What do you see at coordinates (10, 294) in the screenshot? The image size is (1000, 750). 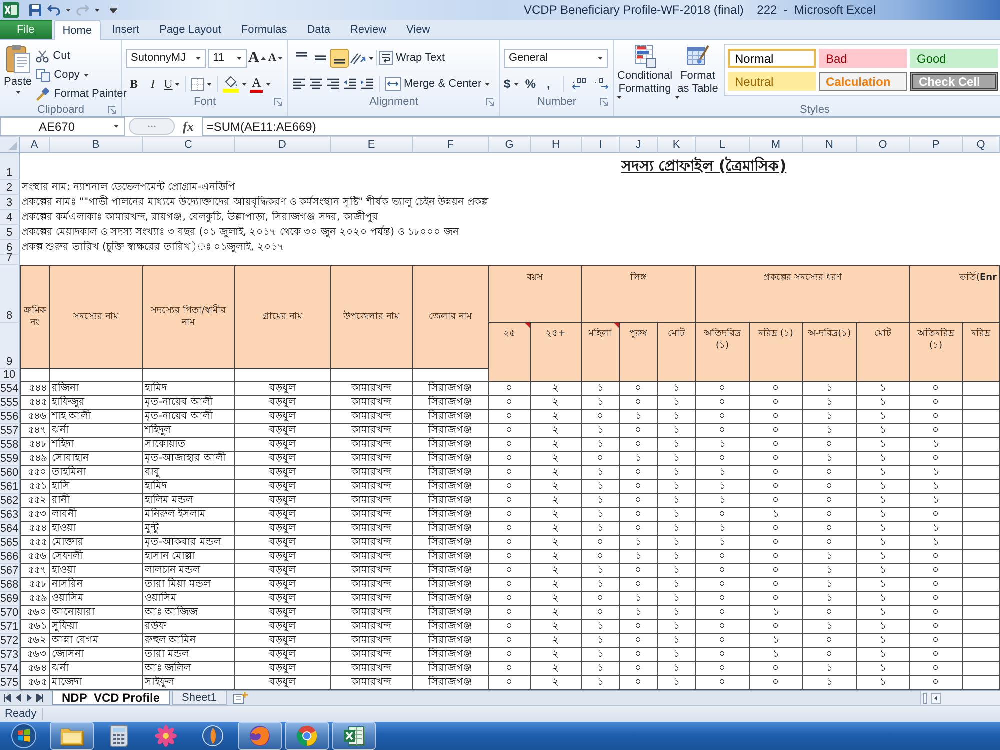 I see `row-header: 8` at bounding box center [10, 294].